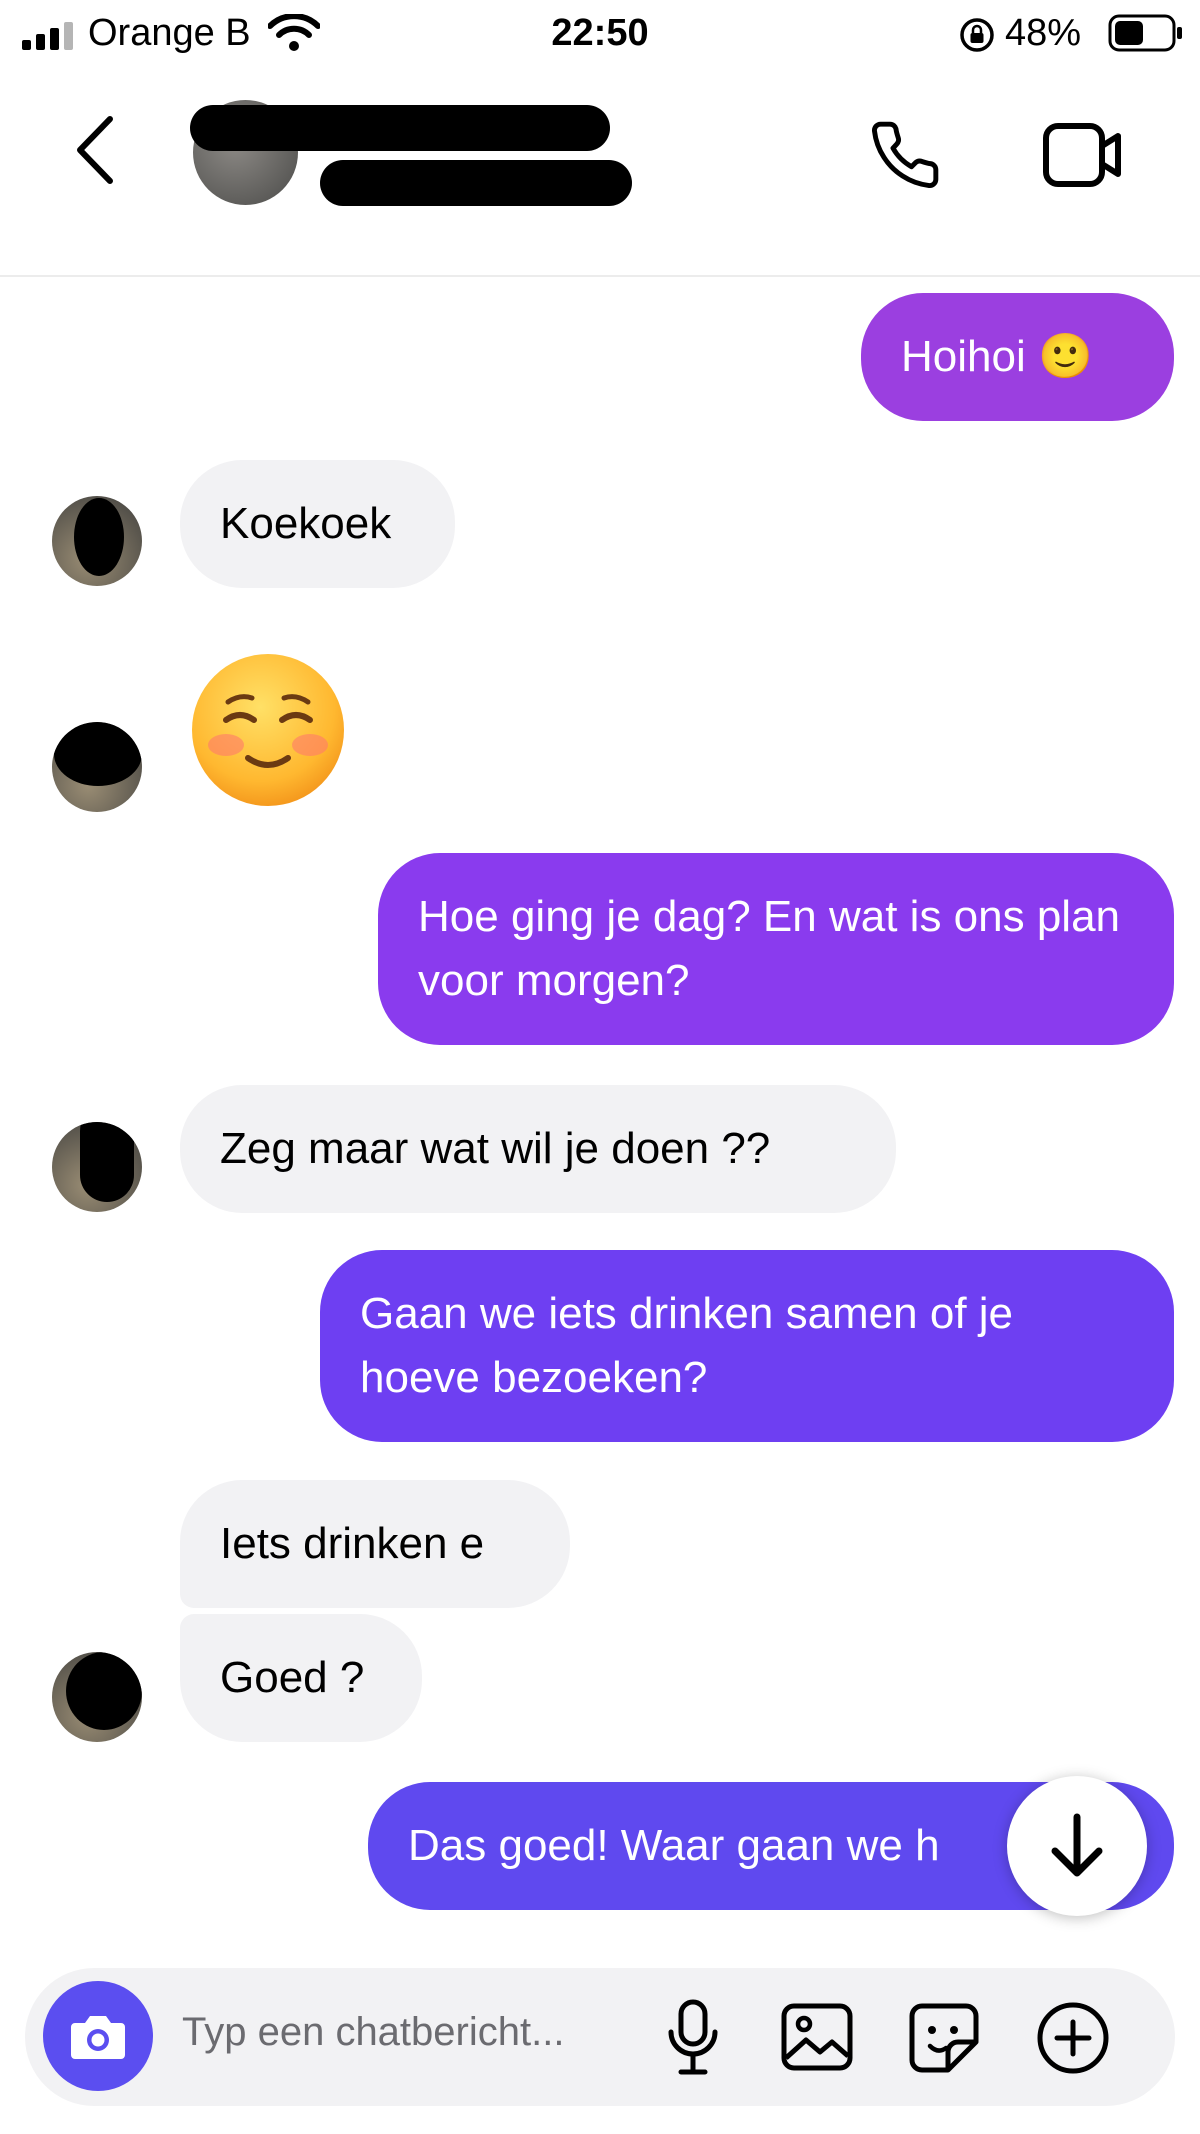 The height and width of the screenshot is (2134, 1200). I want to click on camera-icon, so click(98, 2037).